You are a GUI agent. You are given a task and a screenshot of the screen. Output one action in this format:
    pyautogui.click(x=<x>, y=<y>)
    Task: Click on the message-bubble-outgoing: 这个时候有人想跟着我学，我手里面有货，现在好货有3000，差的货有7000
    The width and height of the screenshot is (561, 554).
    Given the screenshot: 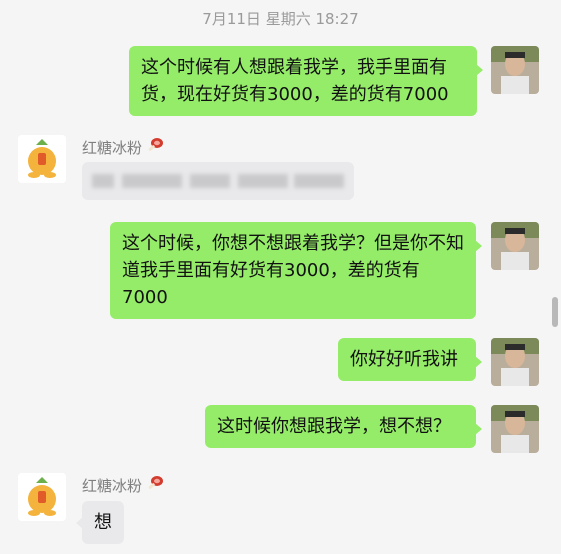 What is the action you would take?
    pyautogui.click(x=306, y=81)
    